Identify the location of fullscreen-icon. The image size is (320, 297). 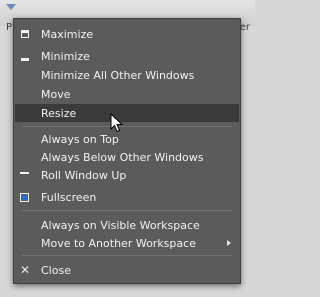
(31, 197).